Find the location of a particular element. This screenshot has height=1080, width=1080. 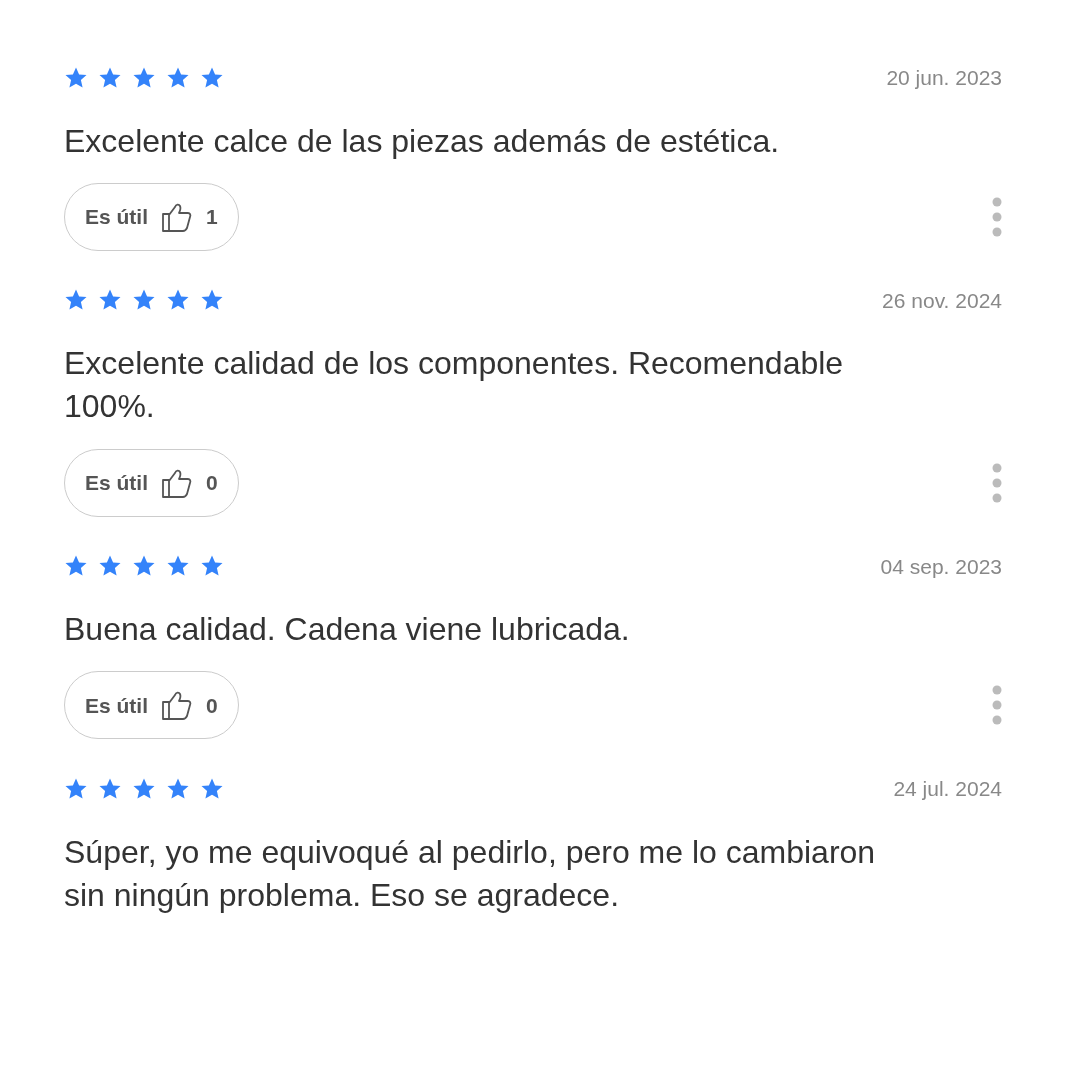

review-text: Buena calidad. Cadena viene lubricada. is located at coordinates (347, 630).